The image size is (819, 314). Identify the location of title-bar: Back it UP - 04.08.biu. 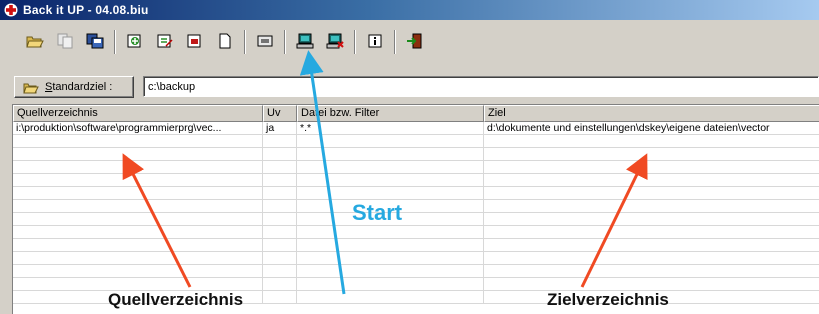
(409, 10).